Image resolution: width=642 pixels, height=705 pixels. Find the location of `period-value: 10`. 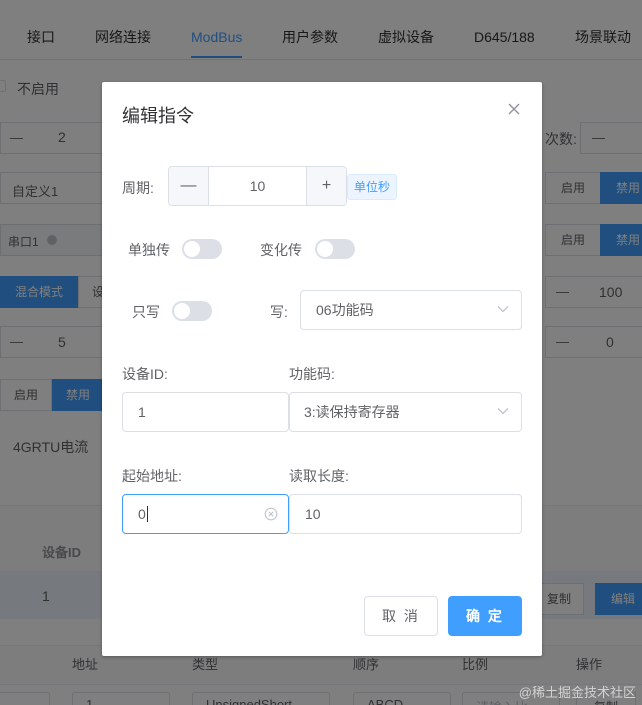

period-value: 10 is located at coordinates (257, 186).